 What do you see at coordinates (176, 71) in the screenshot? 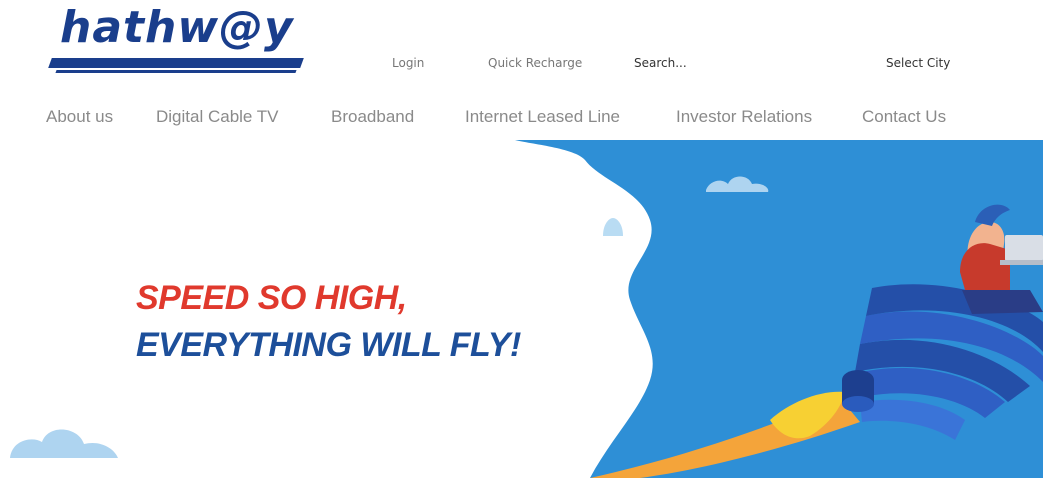
I see `logo-underline-thin` at bounding box center [176, 71].